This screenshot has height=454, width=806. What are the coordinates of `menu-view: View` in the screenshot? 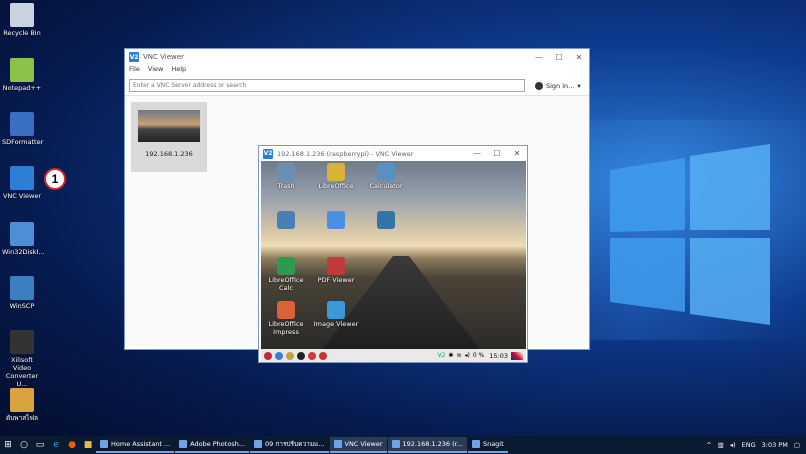 It's located at (155, 70).